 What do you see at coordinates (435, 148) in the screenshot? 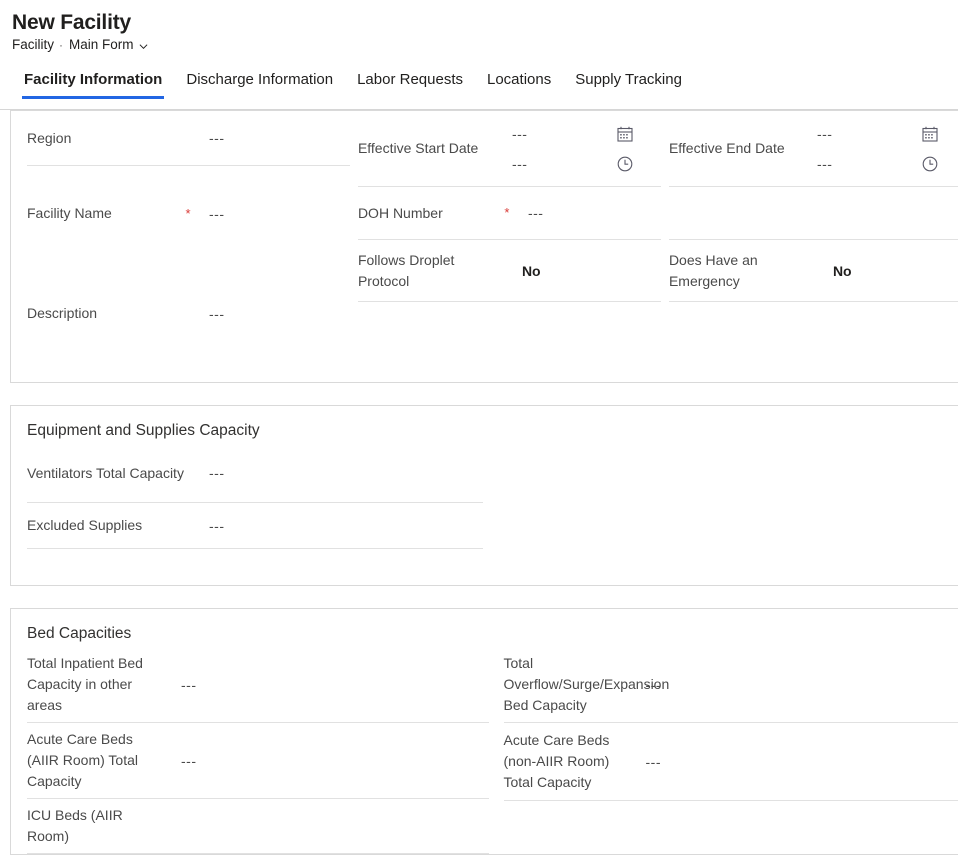
I see `field-label: Effective Start Date` at bounding box center [435, 148].